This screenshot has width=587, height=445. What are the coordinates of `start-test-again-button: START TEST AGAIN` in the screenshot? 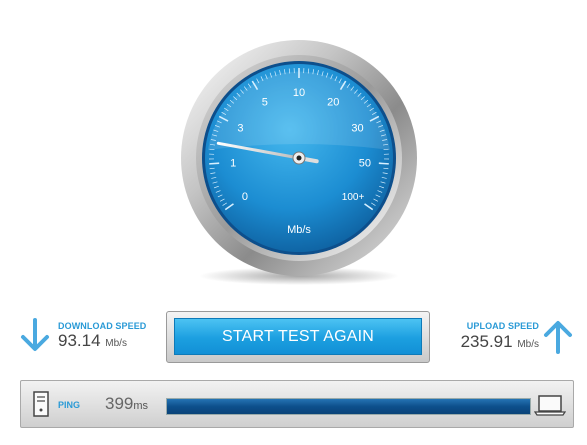 It's located at (298, 336).